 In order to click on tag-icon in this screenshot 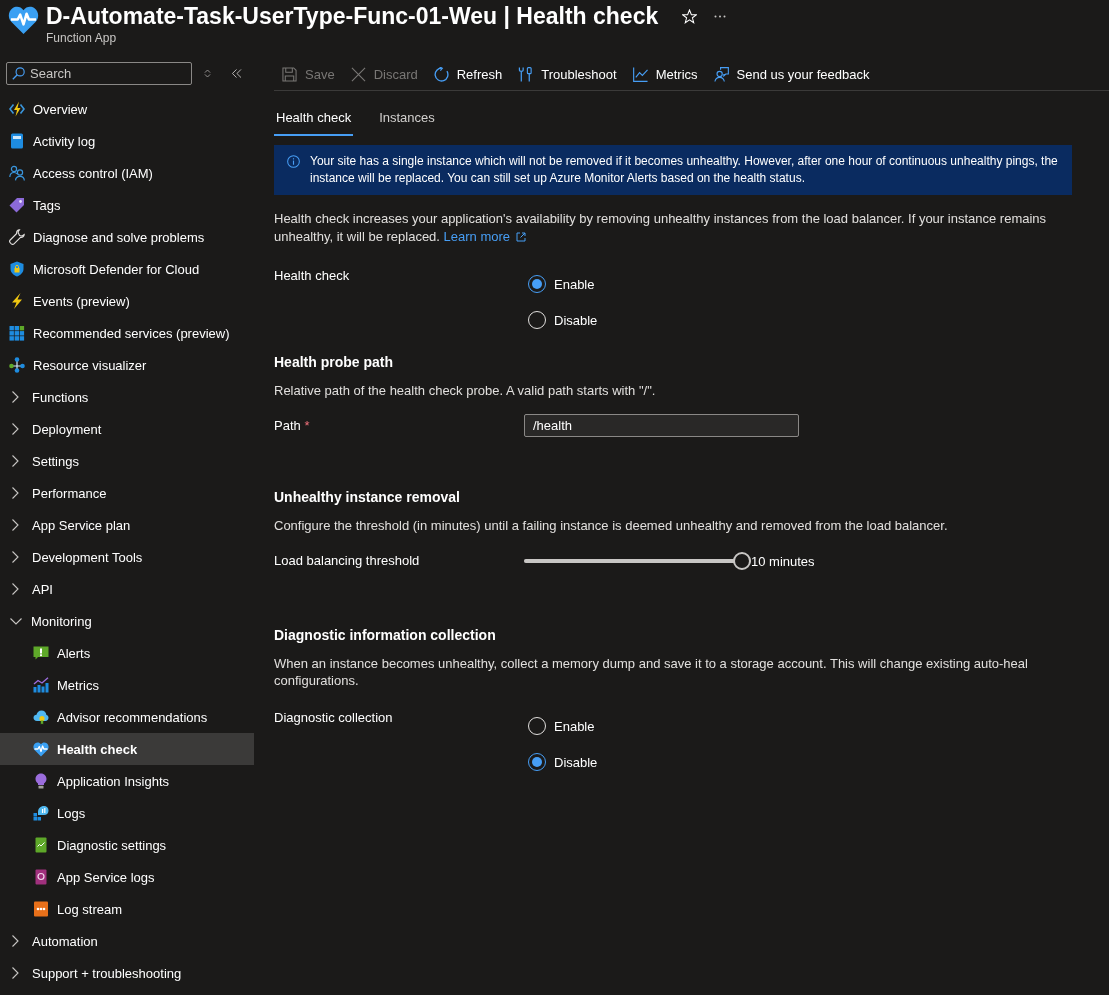, I will do `click(17, 205)`.